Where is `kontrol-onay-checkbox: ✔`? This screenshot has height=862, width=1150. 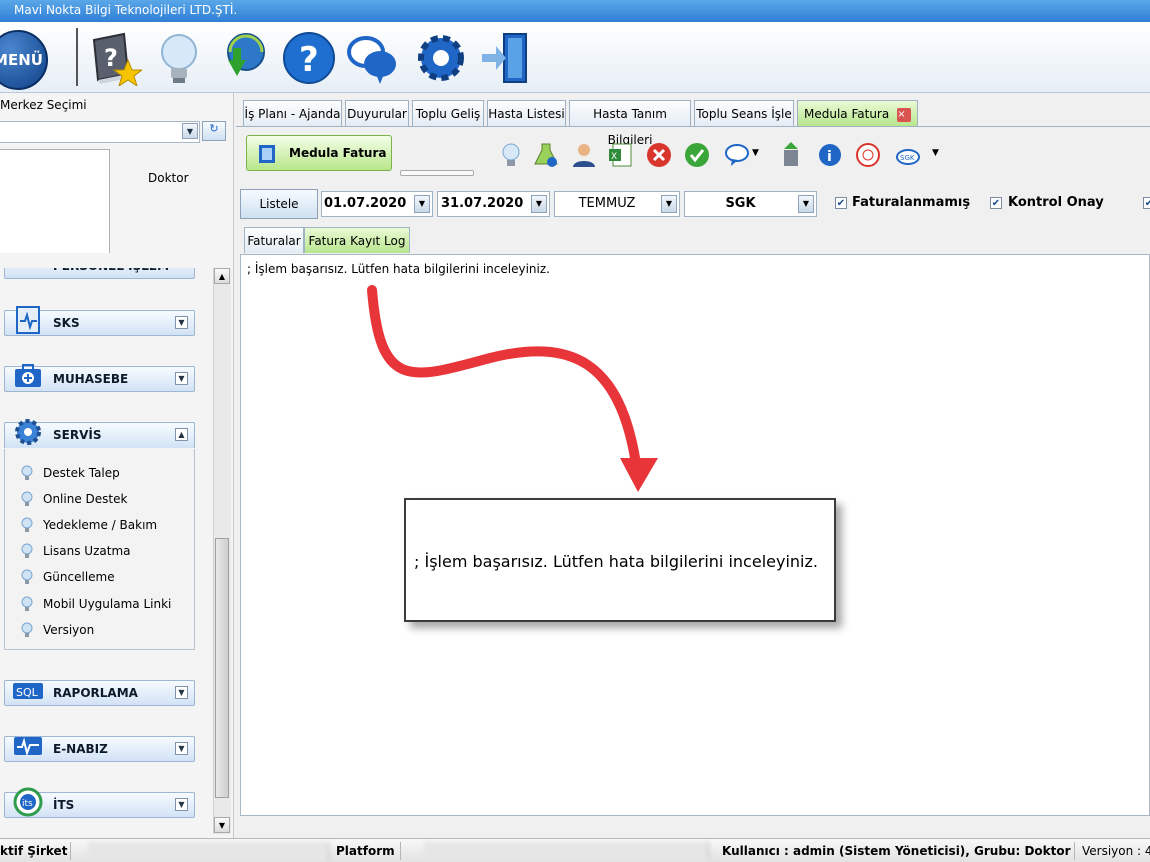
kontrol-onay-checkbox: ✔ is located at coordinates (996, 203).